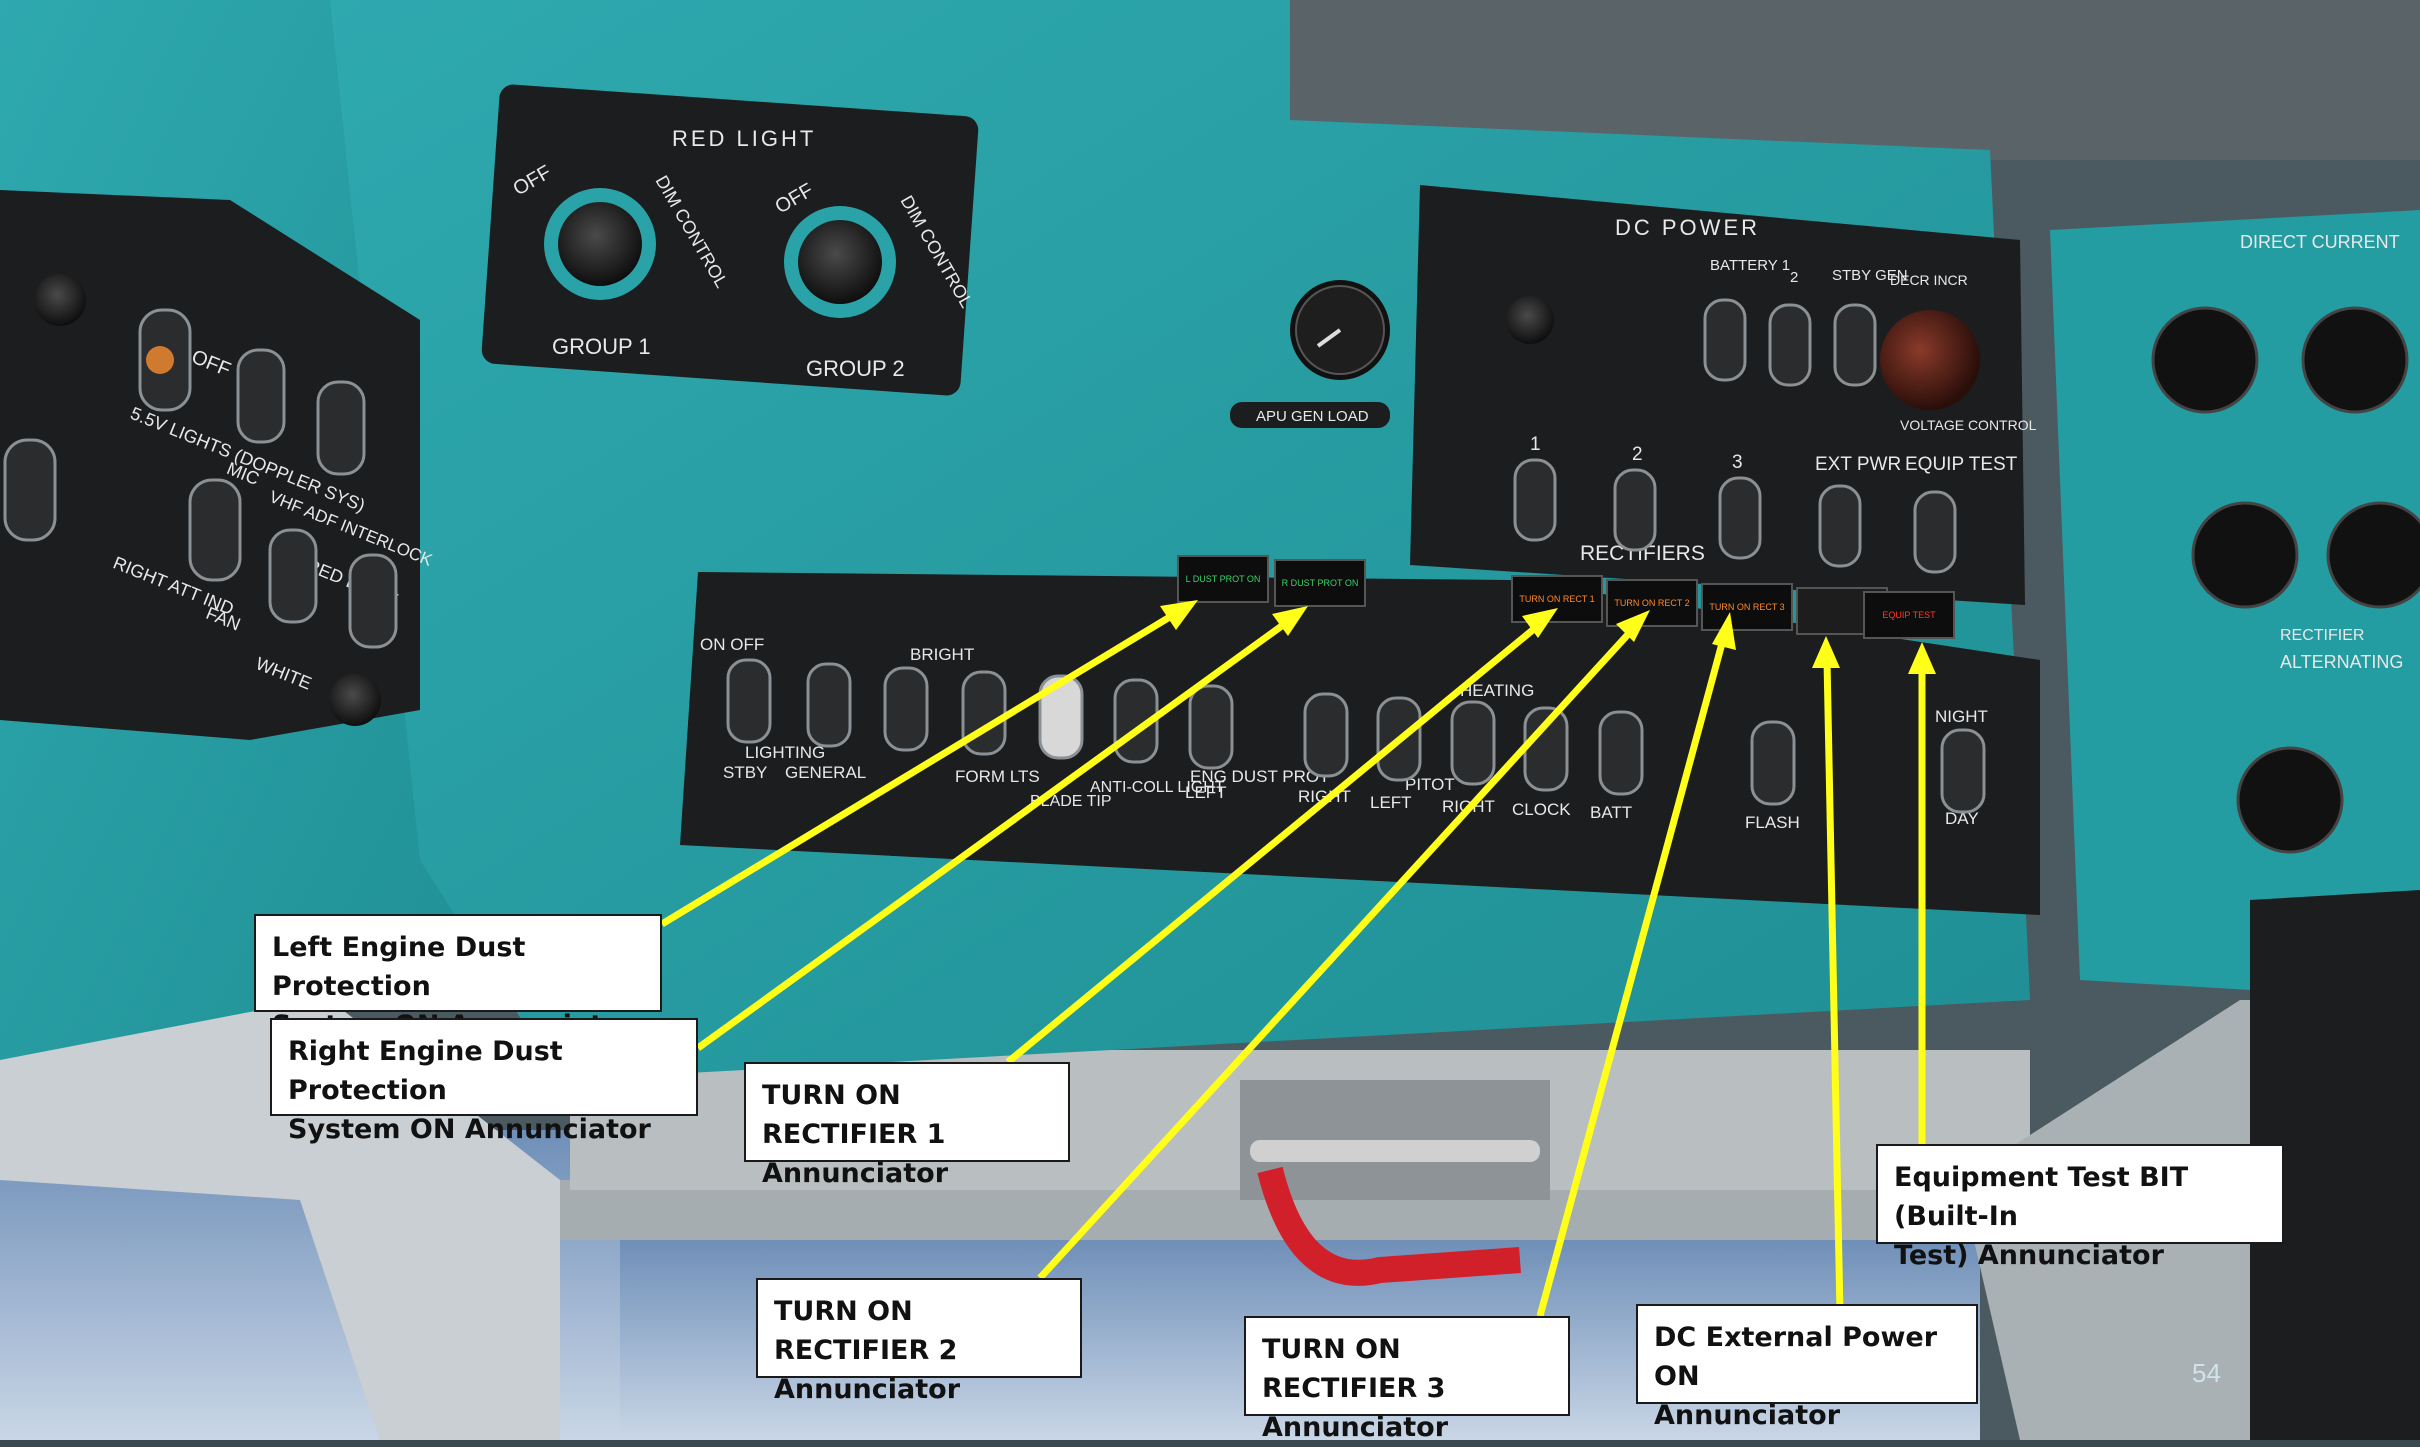 This screenshot has height=1447, width=2420. Describe the element at coordinates (744, 138) in the screenshot. I see `svg-text: RED LIGHT` at that location.